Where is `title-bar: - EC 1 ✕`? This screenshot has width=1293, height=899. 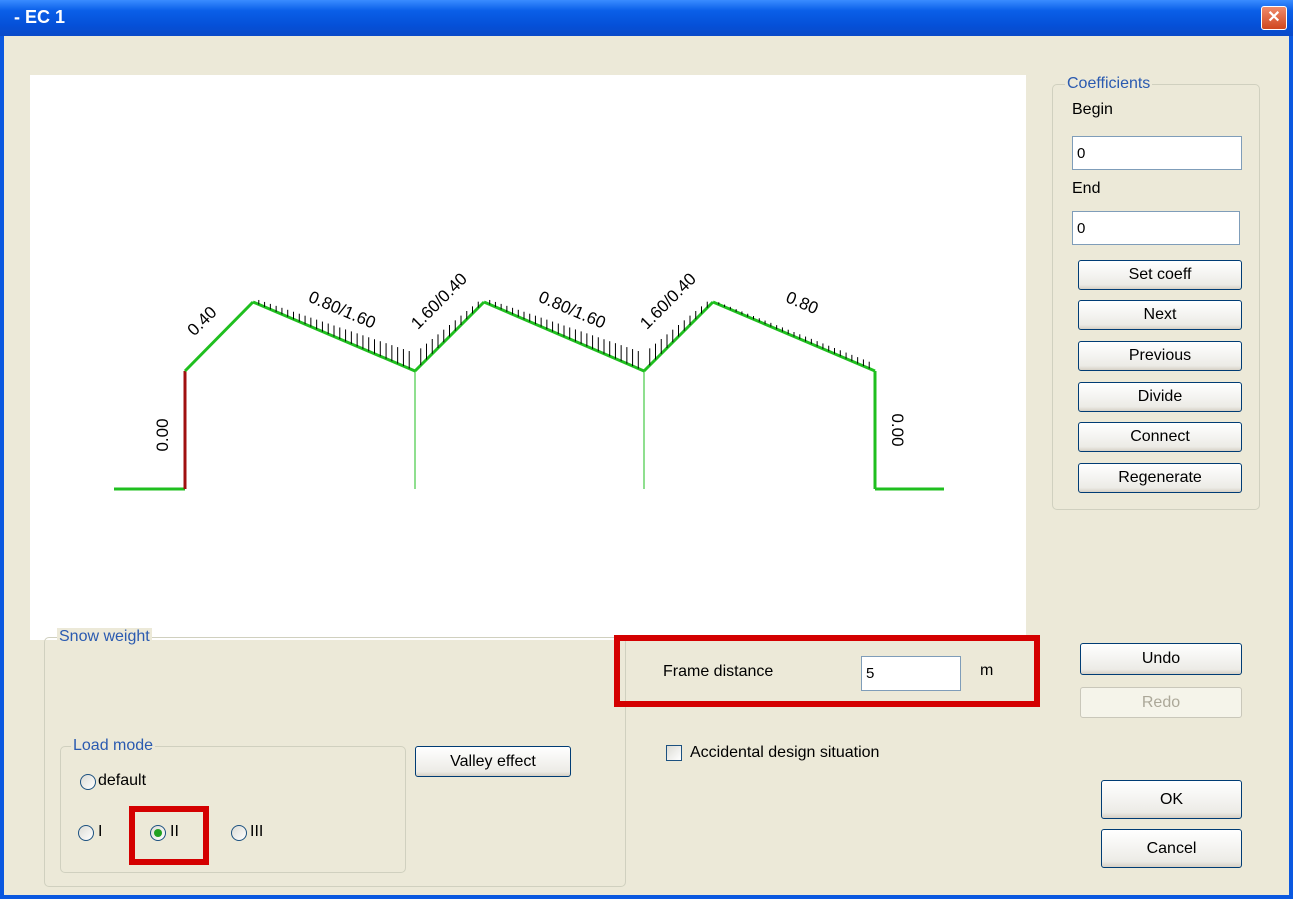
title-bar: - EC 1 ✕ is located at coordinates (646, 18).